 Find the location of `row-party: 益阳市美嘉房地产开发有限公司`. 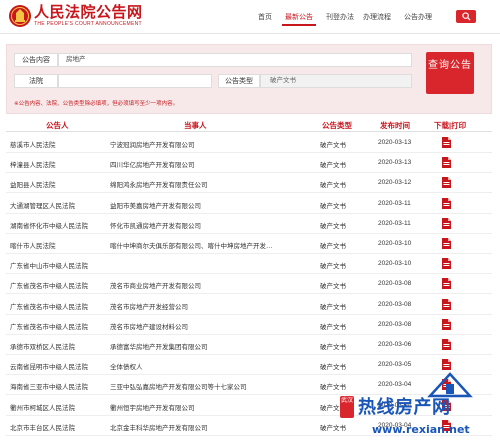

row-party: 益阳市美嘉房地产开发有限公司 is located at coordinates (206, 205).